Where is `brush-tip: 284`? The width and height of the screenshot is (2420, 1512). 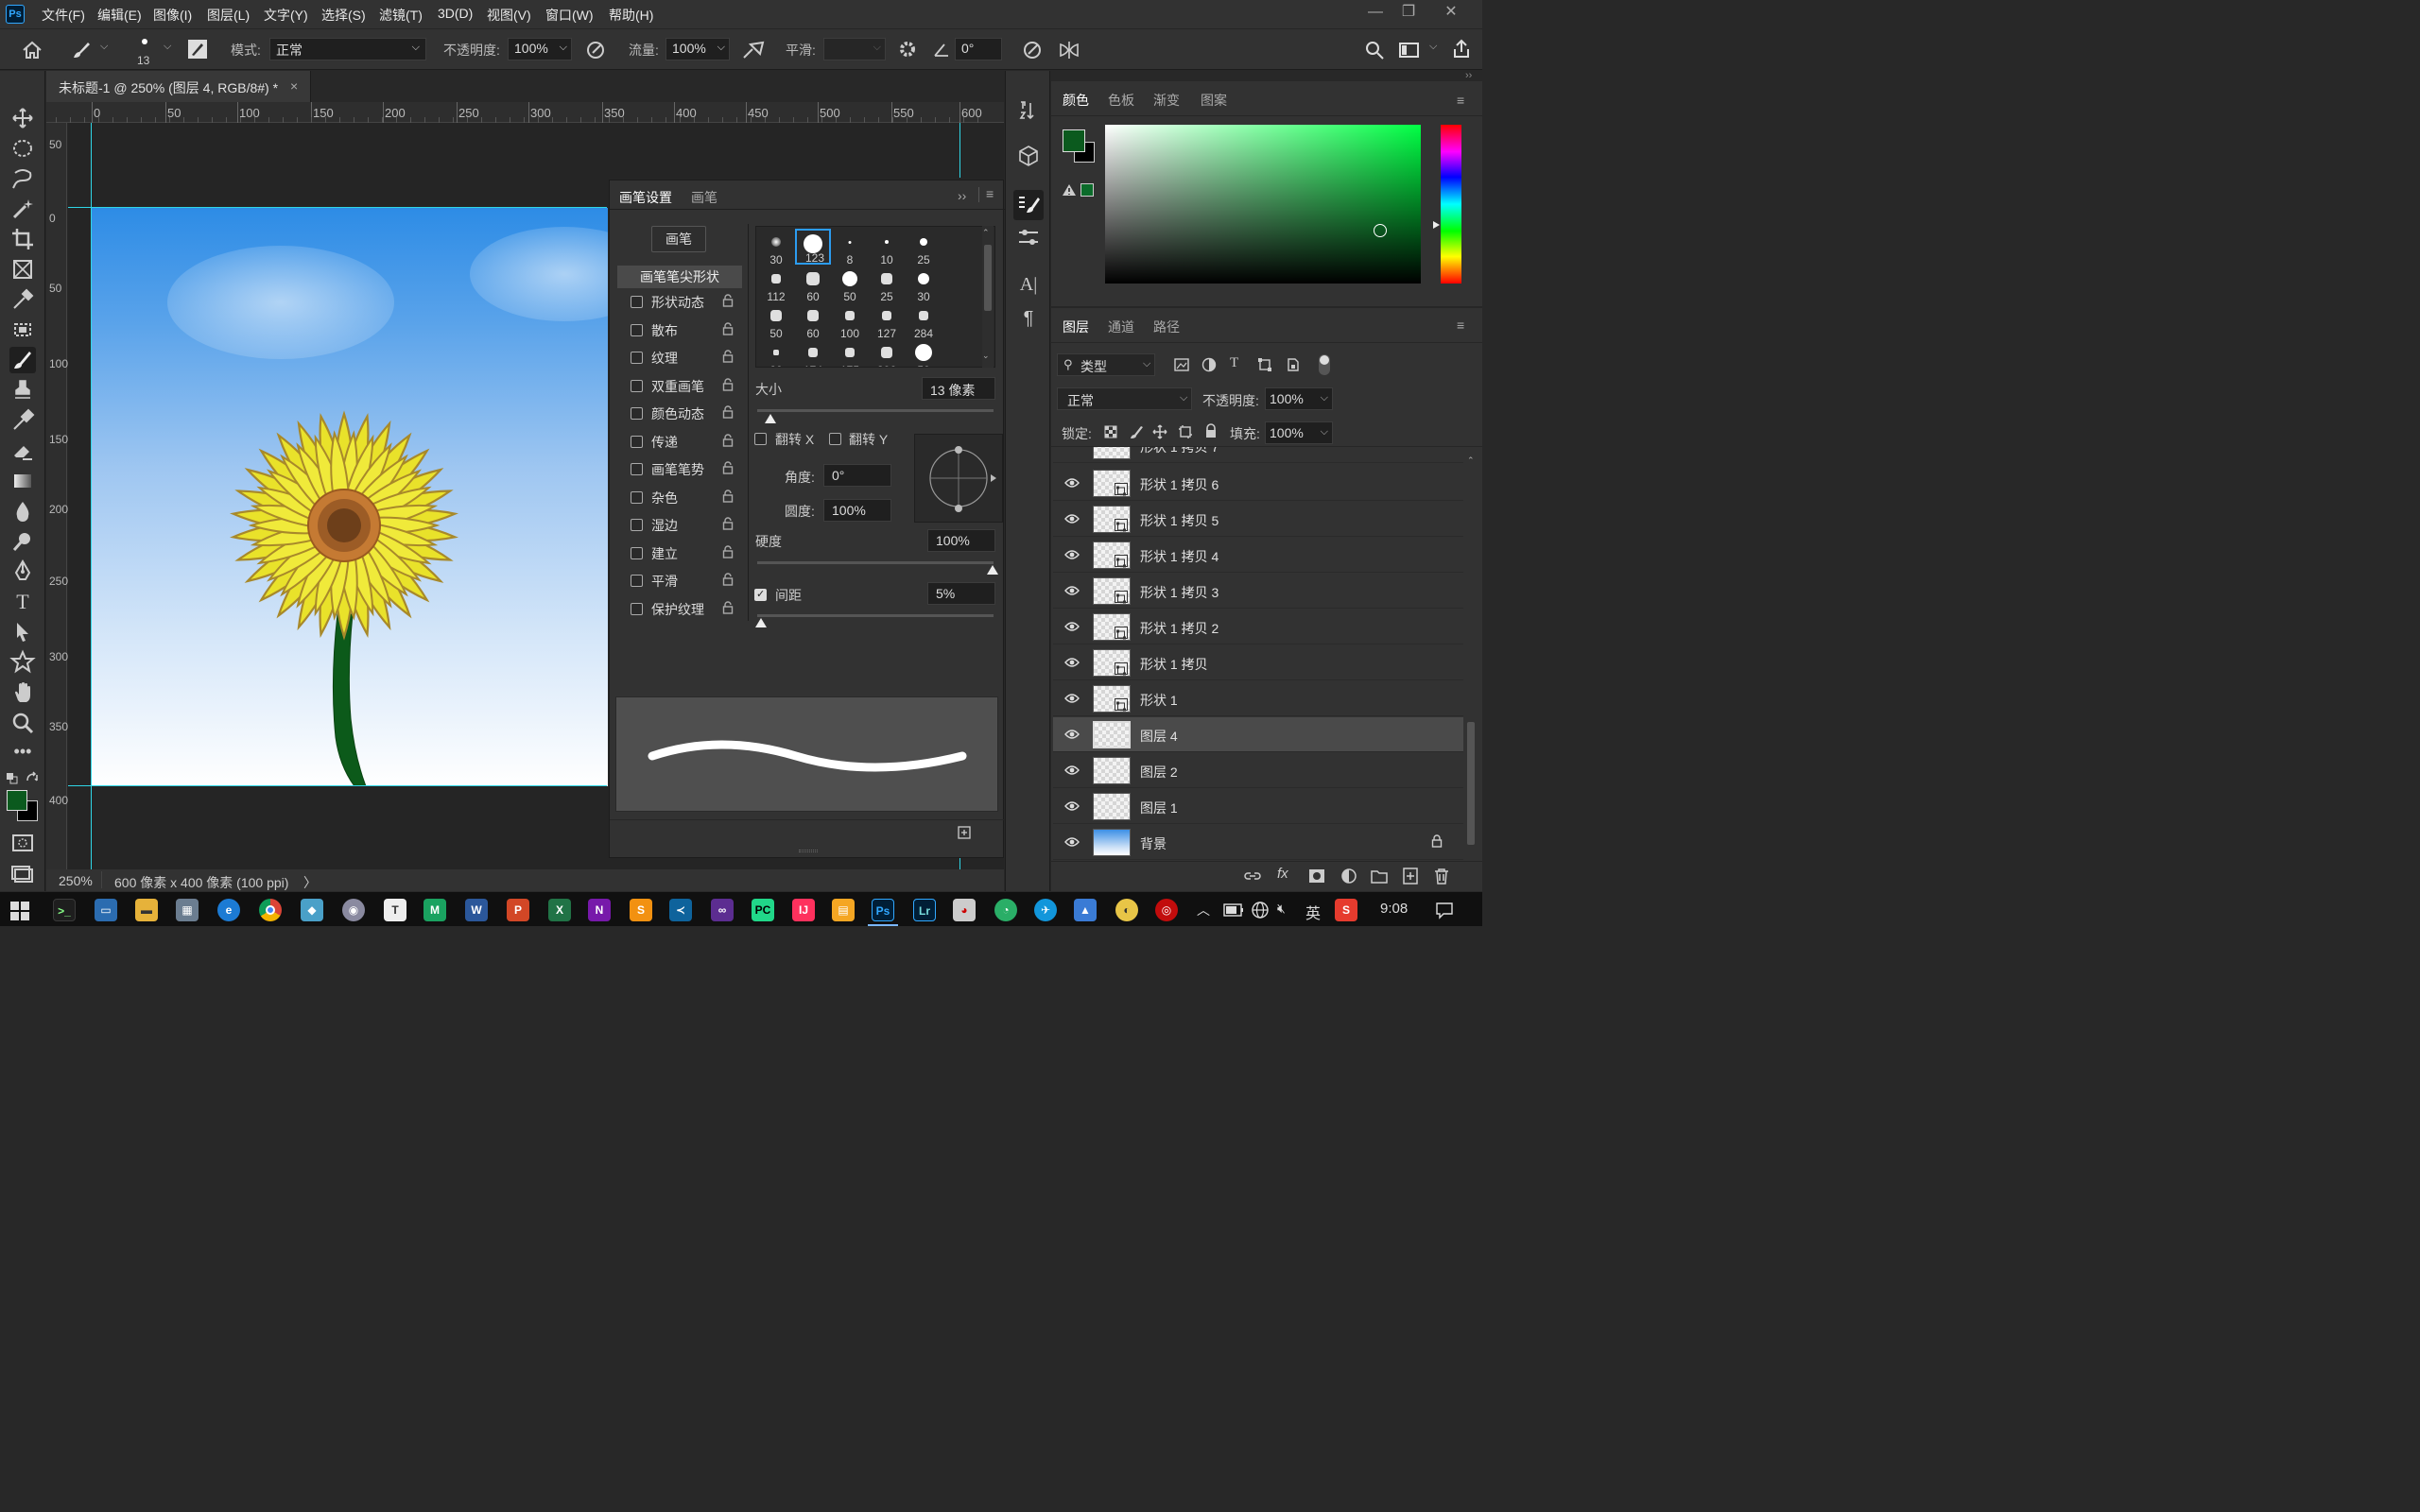 brush-tip: 284 is located at coordinates (924, 321).